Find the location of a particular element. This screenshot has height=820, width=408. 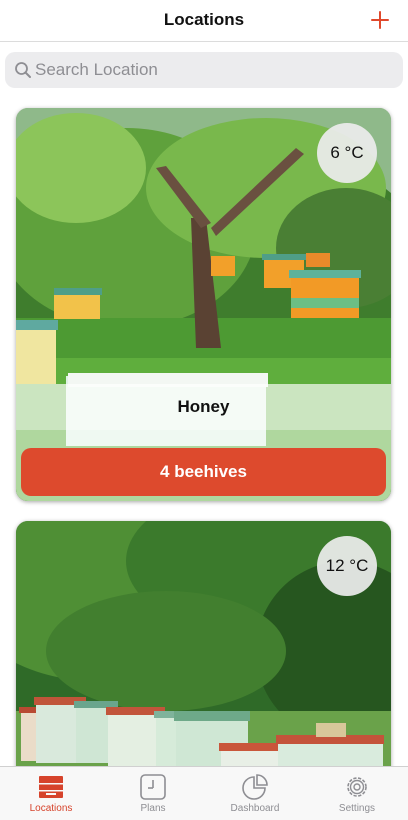

search-input is located at coordinates (215, 70).